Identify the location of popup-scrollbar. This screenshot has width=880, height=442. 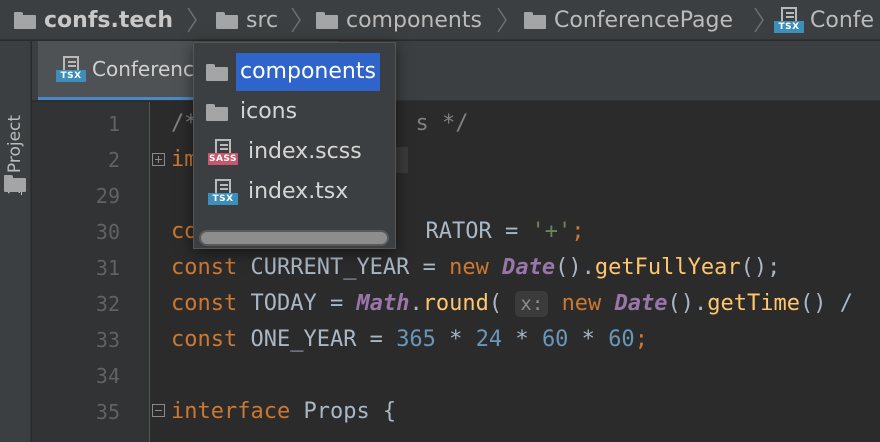
(294, 238).